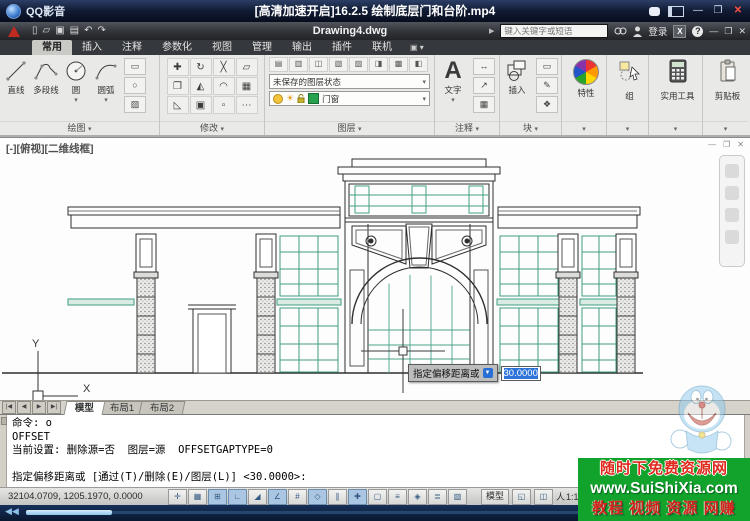  What do you see at coordinates (654, 11) in the screenshot?
I see `message-icon` at bounding box center [654, 11].